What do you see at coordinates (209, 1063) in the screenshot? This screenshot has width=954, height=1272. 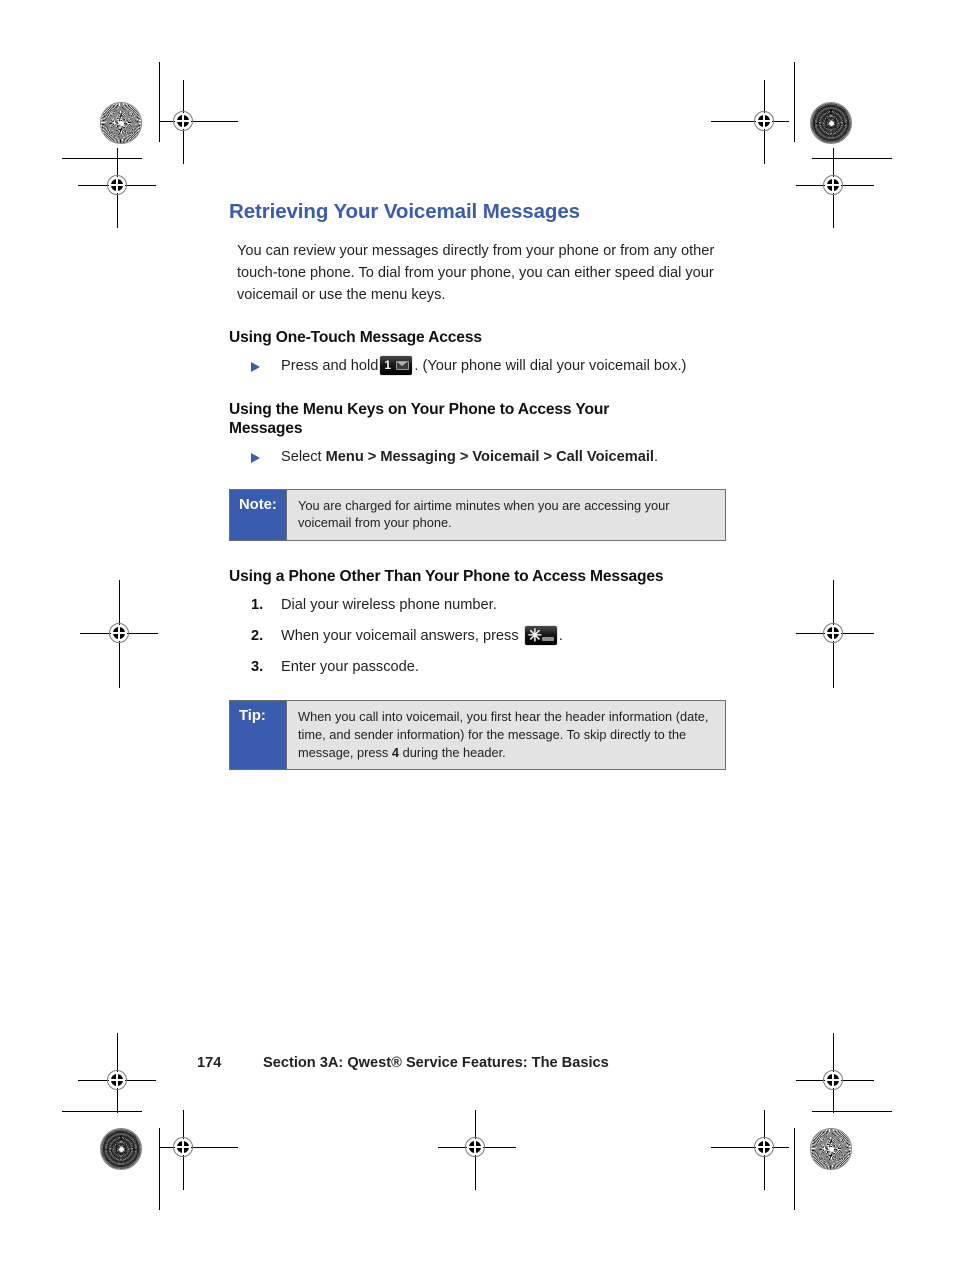 I see `footer-page-number: 174` at bounding box center [209, 1063].